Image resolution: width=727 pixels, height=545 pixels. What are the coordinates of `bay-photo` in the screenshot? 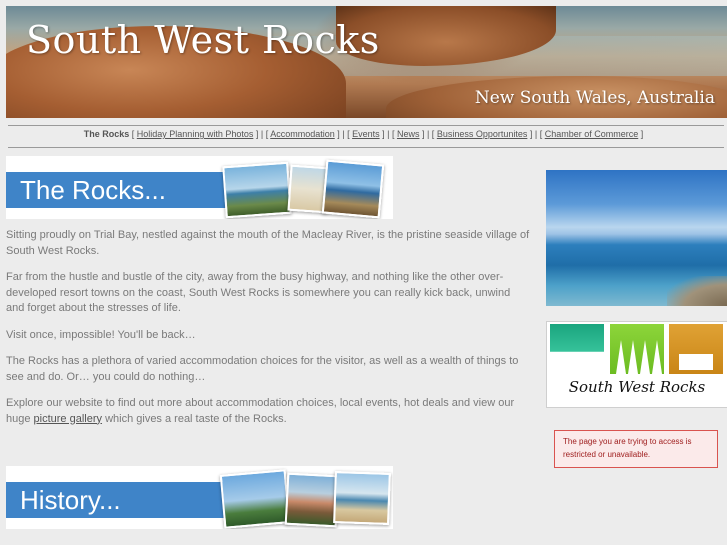 It's located at (362, 498).